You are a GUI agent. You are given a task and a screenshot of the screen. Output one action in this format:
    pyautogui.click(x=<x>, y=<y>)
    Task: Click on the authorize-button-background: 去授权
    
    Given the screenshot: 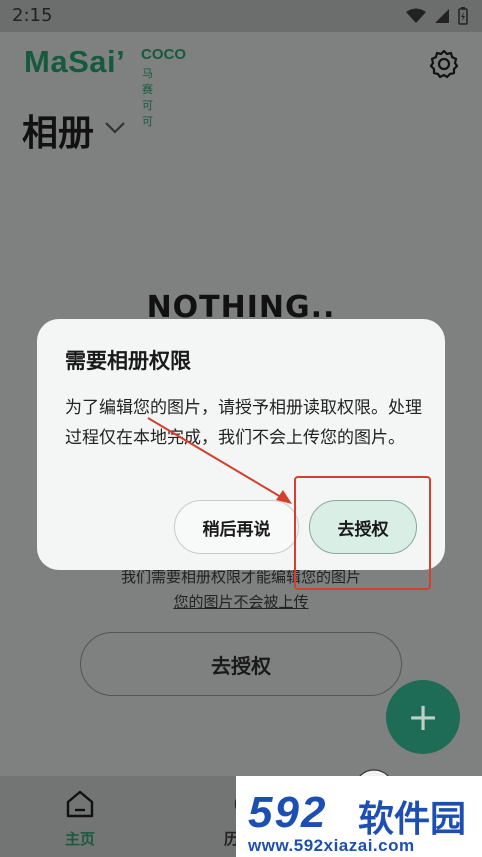 What is the action you would take?
    pyautogui.click(x=241, y=664)
    